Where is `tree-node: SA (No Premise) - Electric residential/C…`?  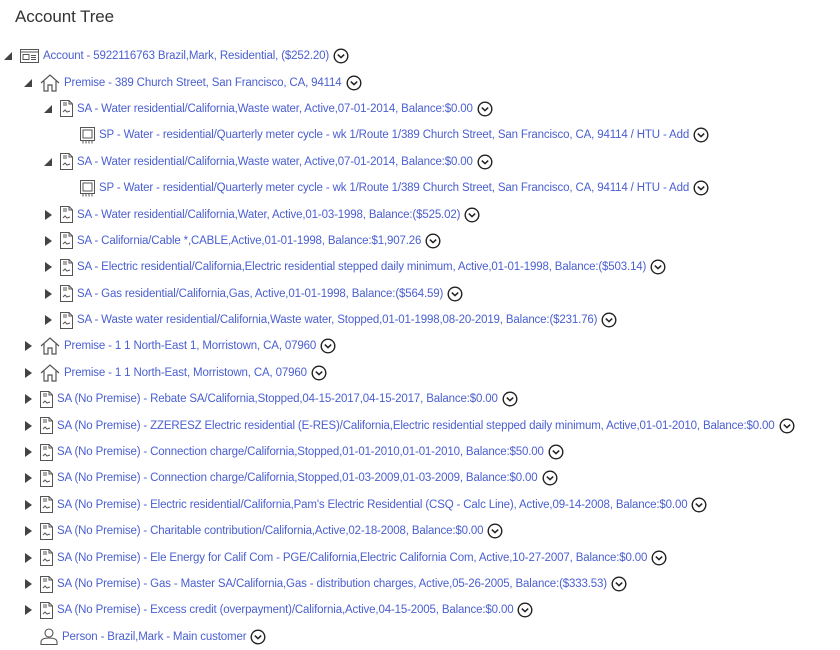
tree-node: SA (No Premise) - Electric residential/C… is located at coordinates (420, 505).